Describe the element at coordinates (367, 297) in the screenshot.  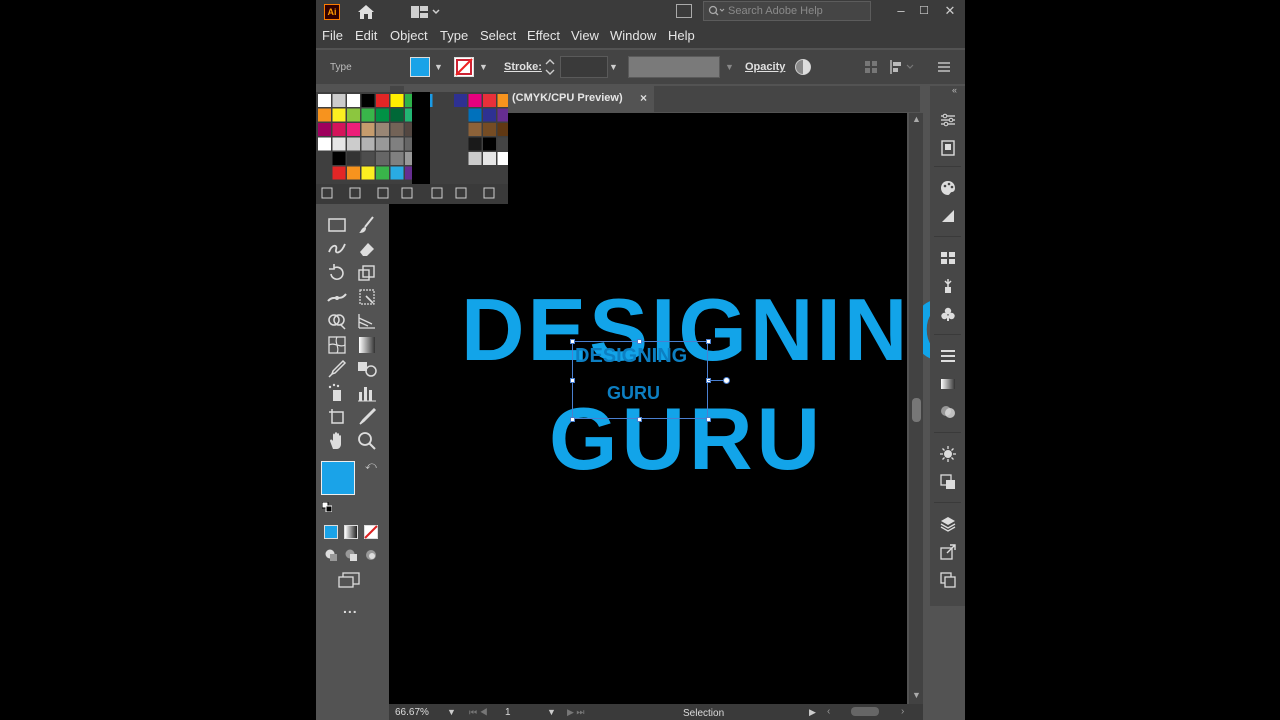
I see `free-transform-tool-icon` at that location.